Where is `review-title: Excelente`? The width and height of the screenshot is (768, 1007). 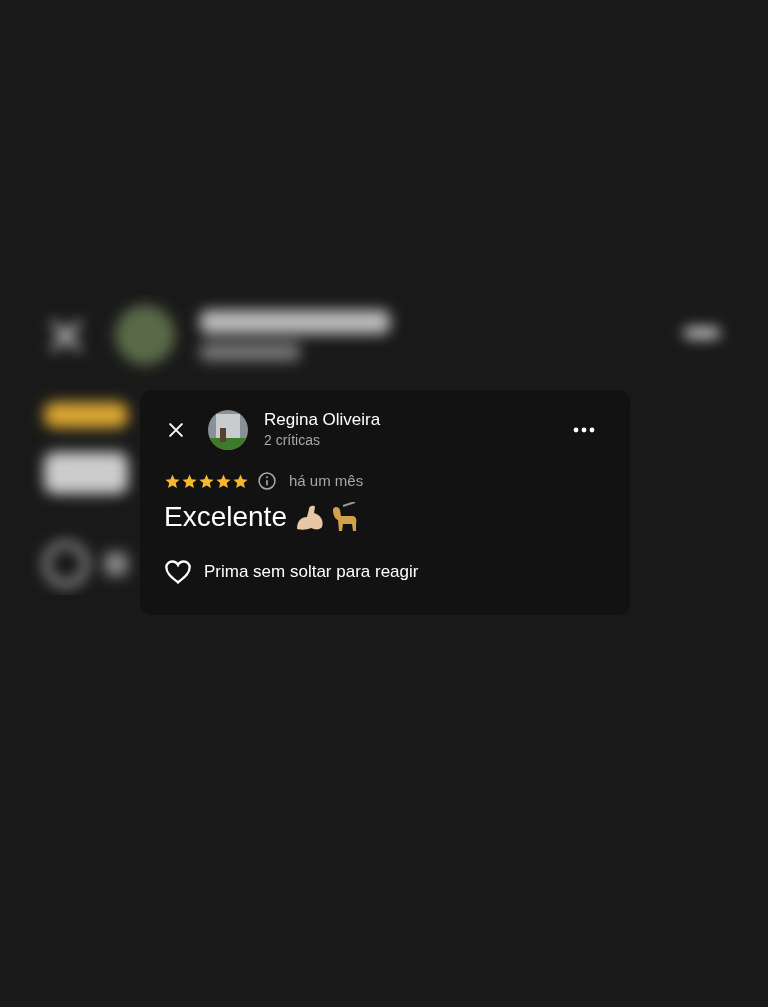
review-title: Excelente is located at coordinates (225, 516).